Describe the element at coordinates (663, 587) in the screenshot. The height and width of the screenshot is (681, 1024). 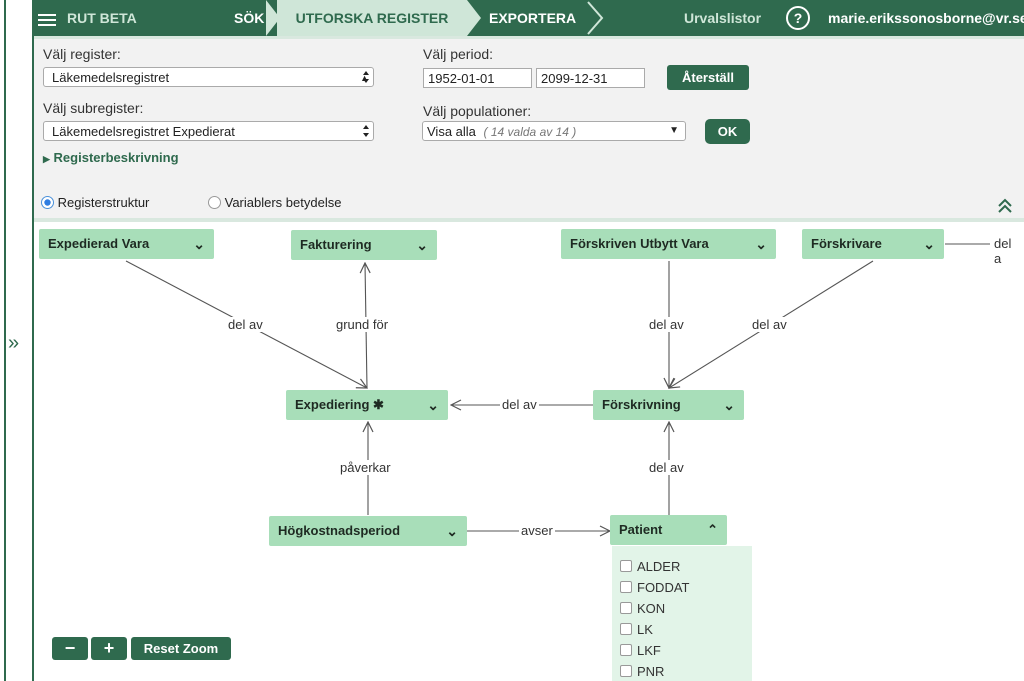
I see `variable-label: FODDAT` at that location.